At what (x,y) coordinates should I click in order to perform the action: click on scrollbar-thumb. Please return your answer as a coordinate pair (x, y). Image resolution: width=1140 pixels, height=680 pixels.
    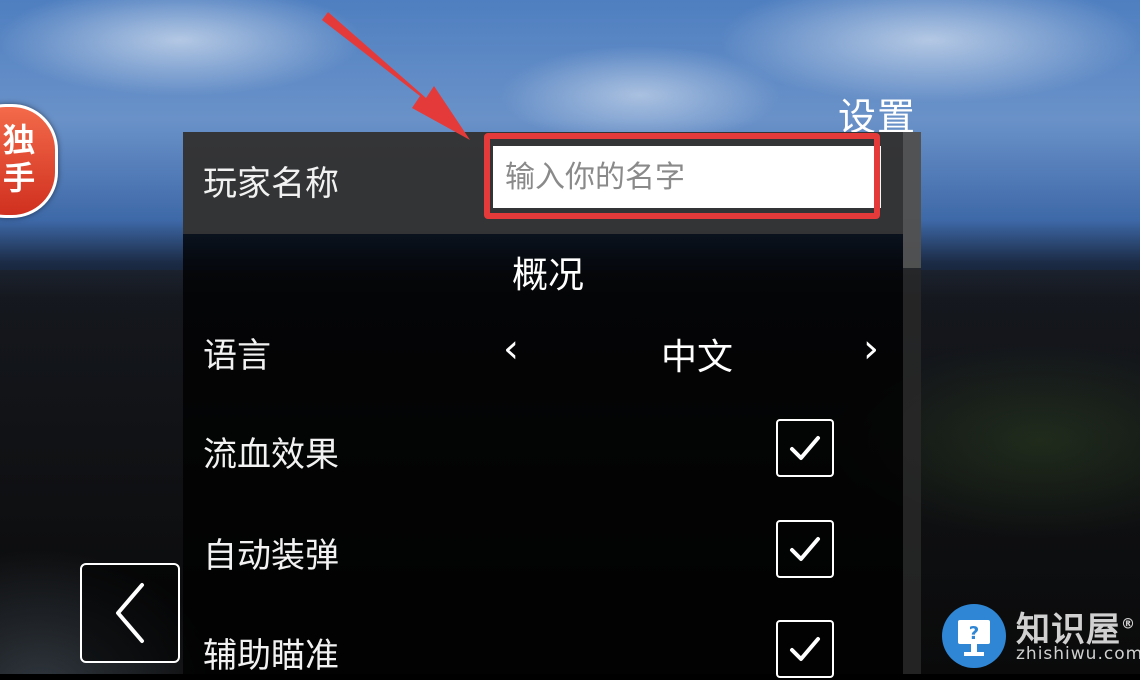
    Looking at the image, I should click on (912, 200).